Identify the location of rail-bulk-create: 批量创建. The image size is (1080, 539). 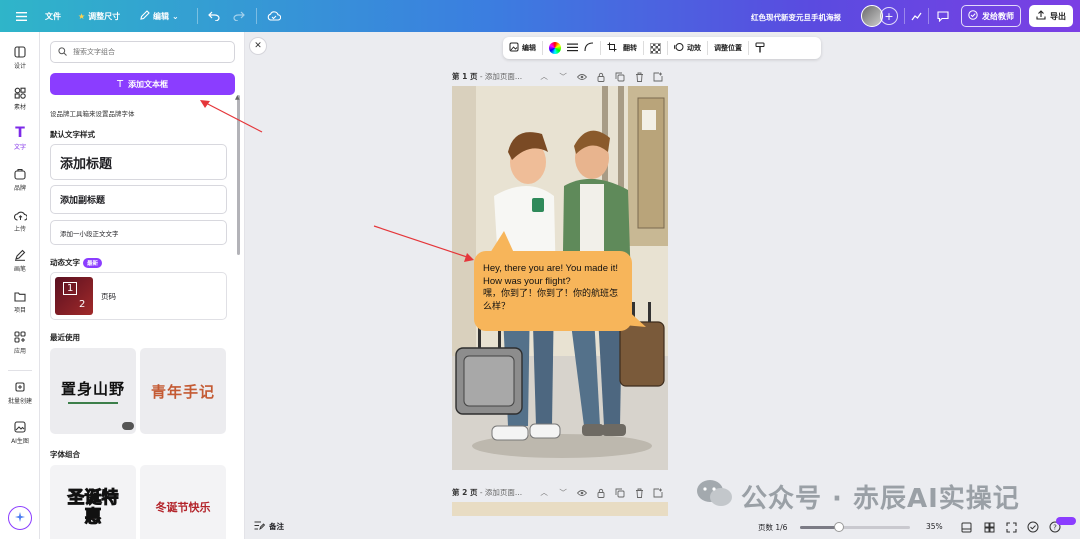
(20, 392).